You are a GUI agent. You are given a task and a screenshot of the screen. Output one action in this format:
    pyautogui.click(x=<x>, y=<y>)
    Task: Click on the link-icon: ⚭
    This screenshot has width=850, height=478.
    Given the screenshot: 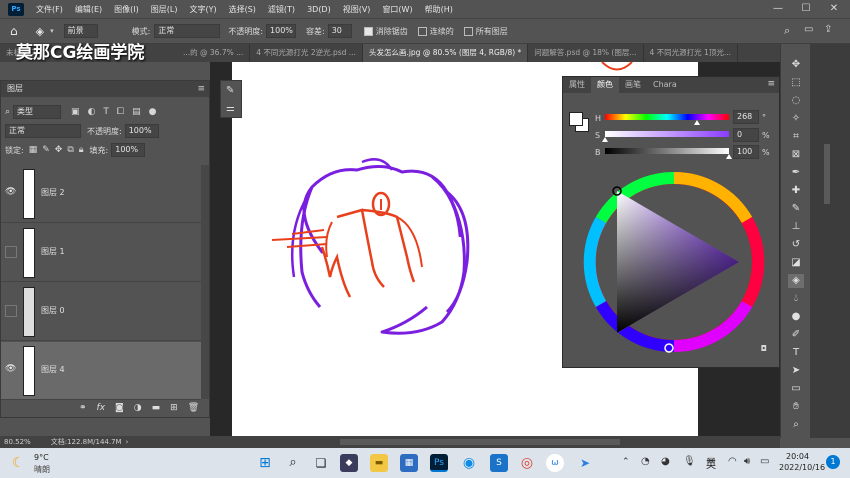 What is the action you would take?
    pyautogui.click(x=83, y=408)
    